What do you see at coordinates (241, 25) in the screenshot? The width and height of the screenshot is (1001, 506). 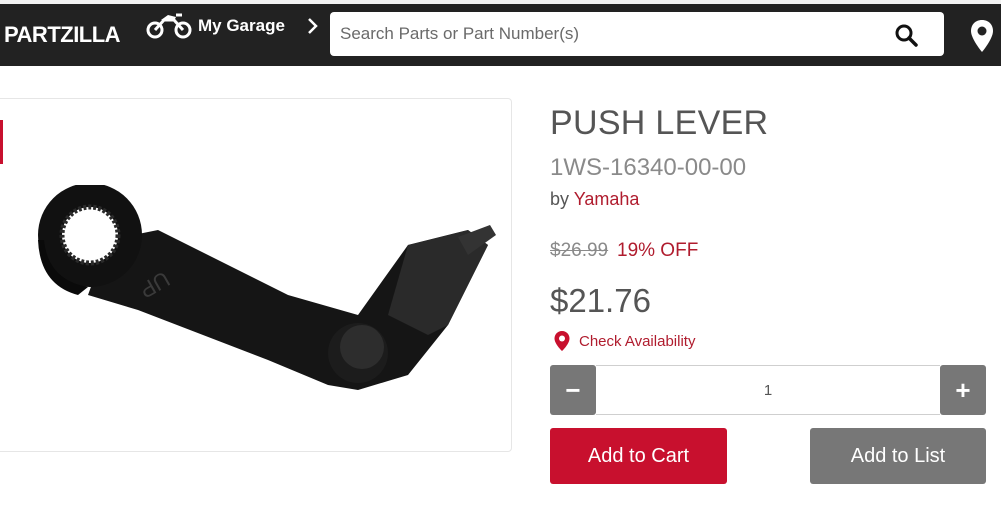 I see `my-garage-label: My Garage` at bounding box center [241, 25].